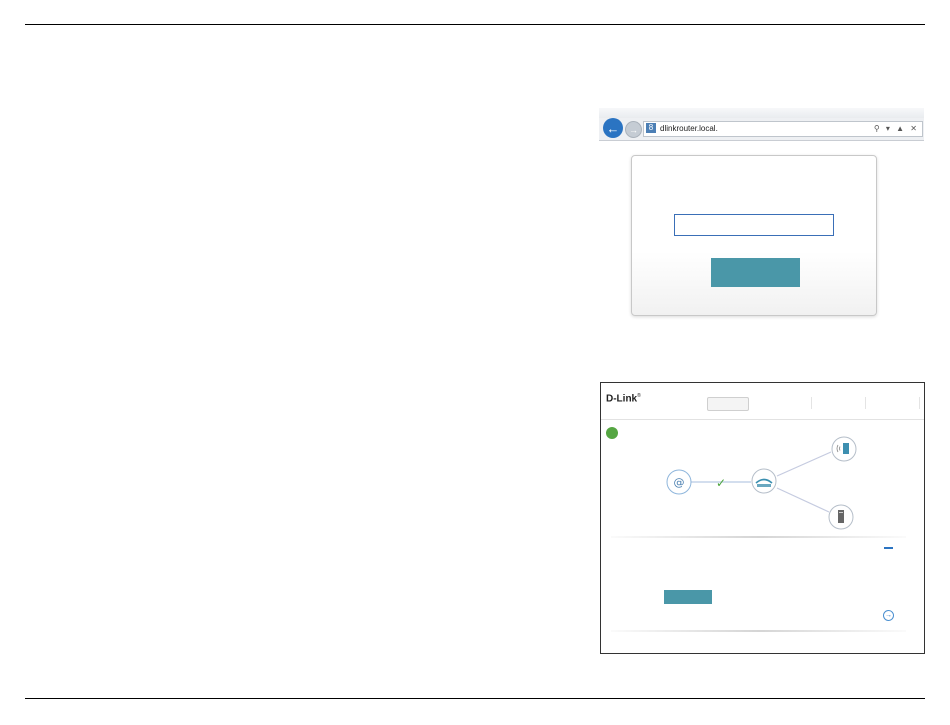 This screenshot has height=725, width=950. I want to click on forward-button: →, so click(633, 129).